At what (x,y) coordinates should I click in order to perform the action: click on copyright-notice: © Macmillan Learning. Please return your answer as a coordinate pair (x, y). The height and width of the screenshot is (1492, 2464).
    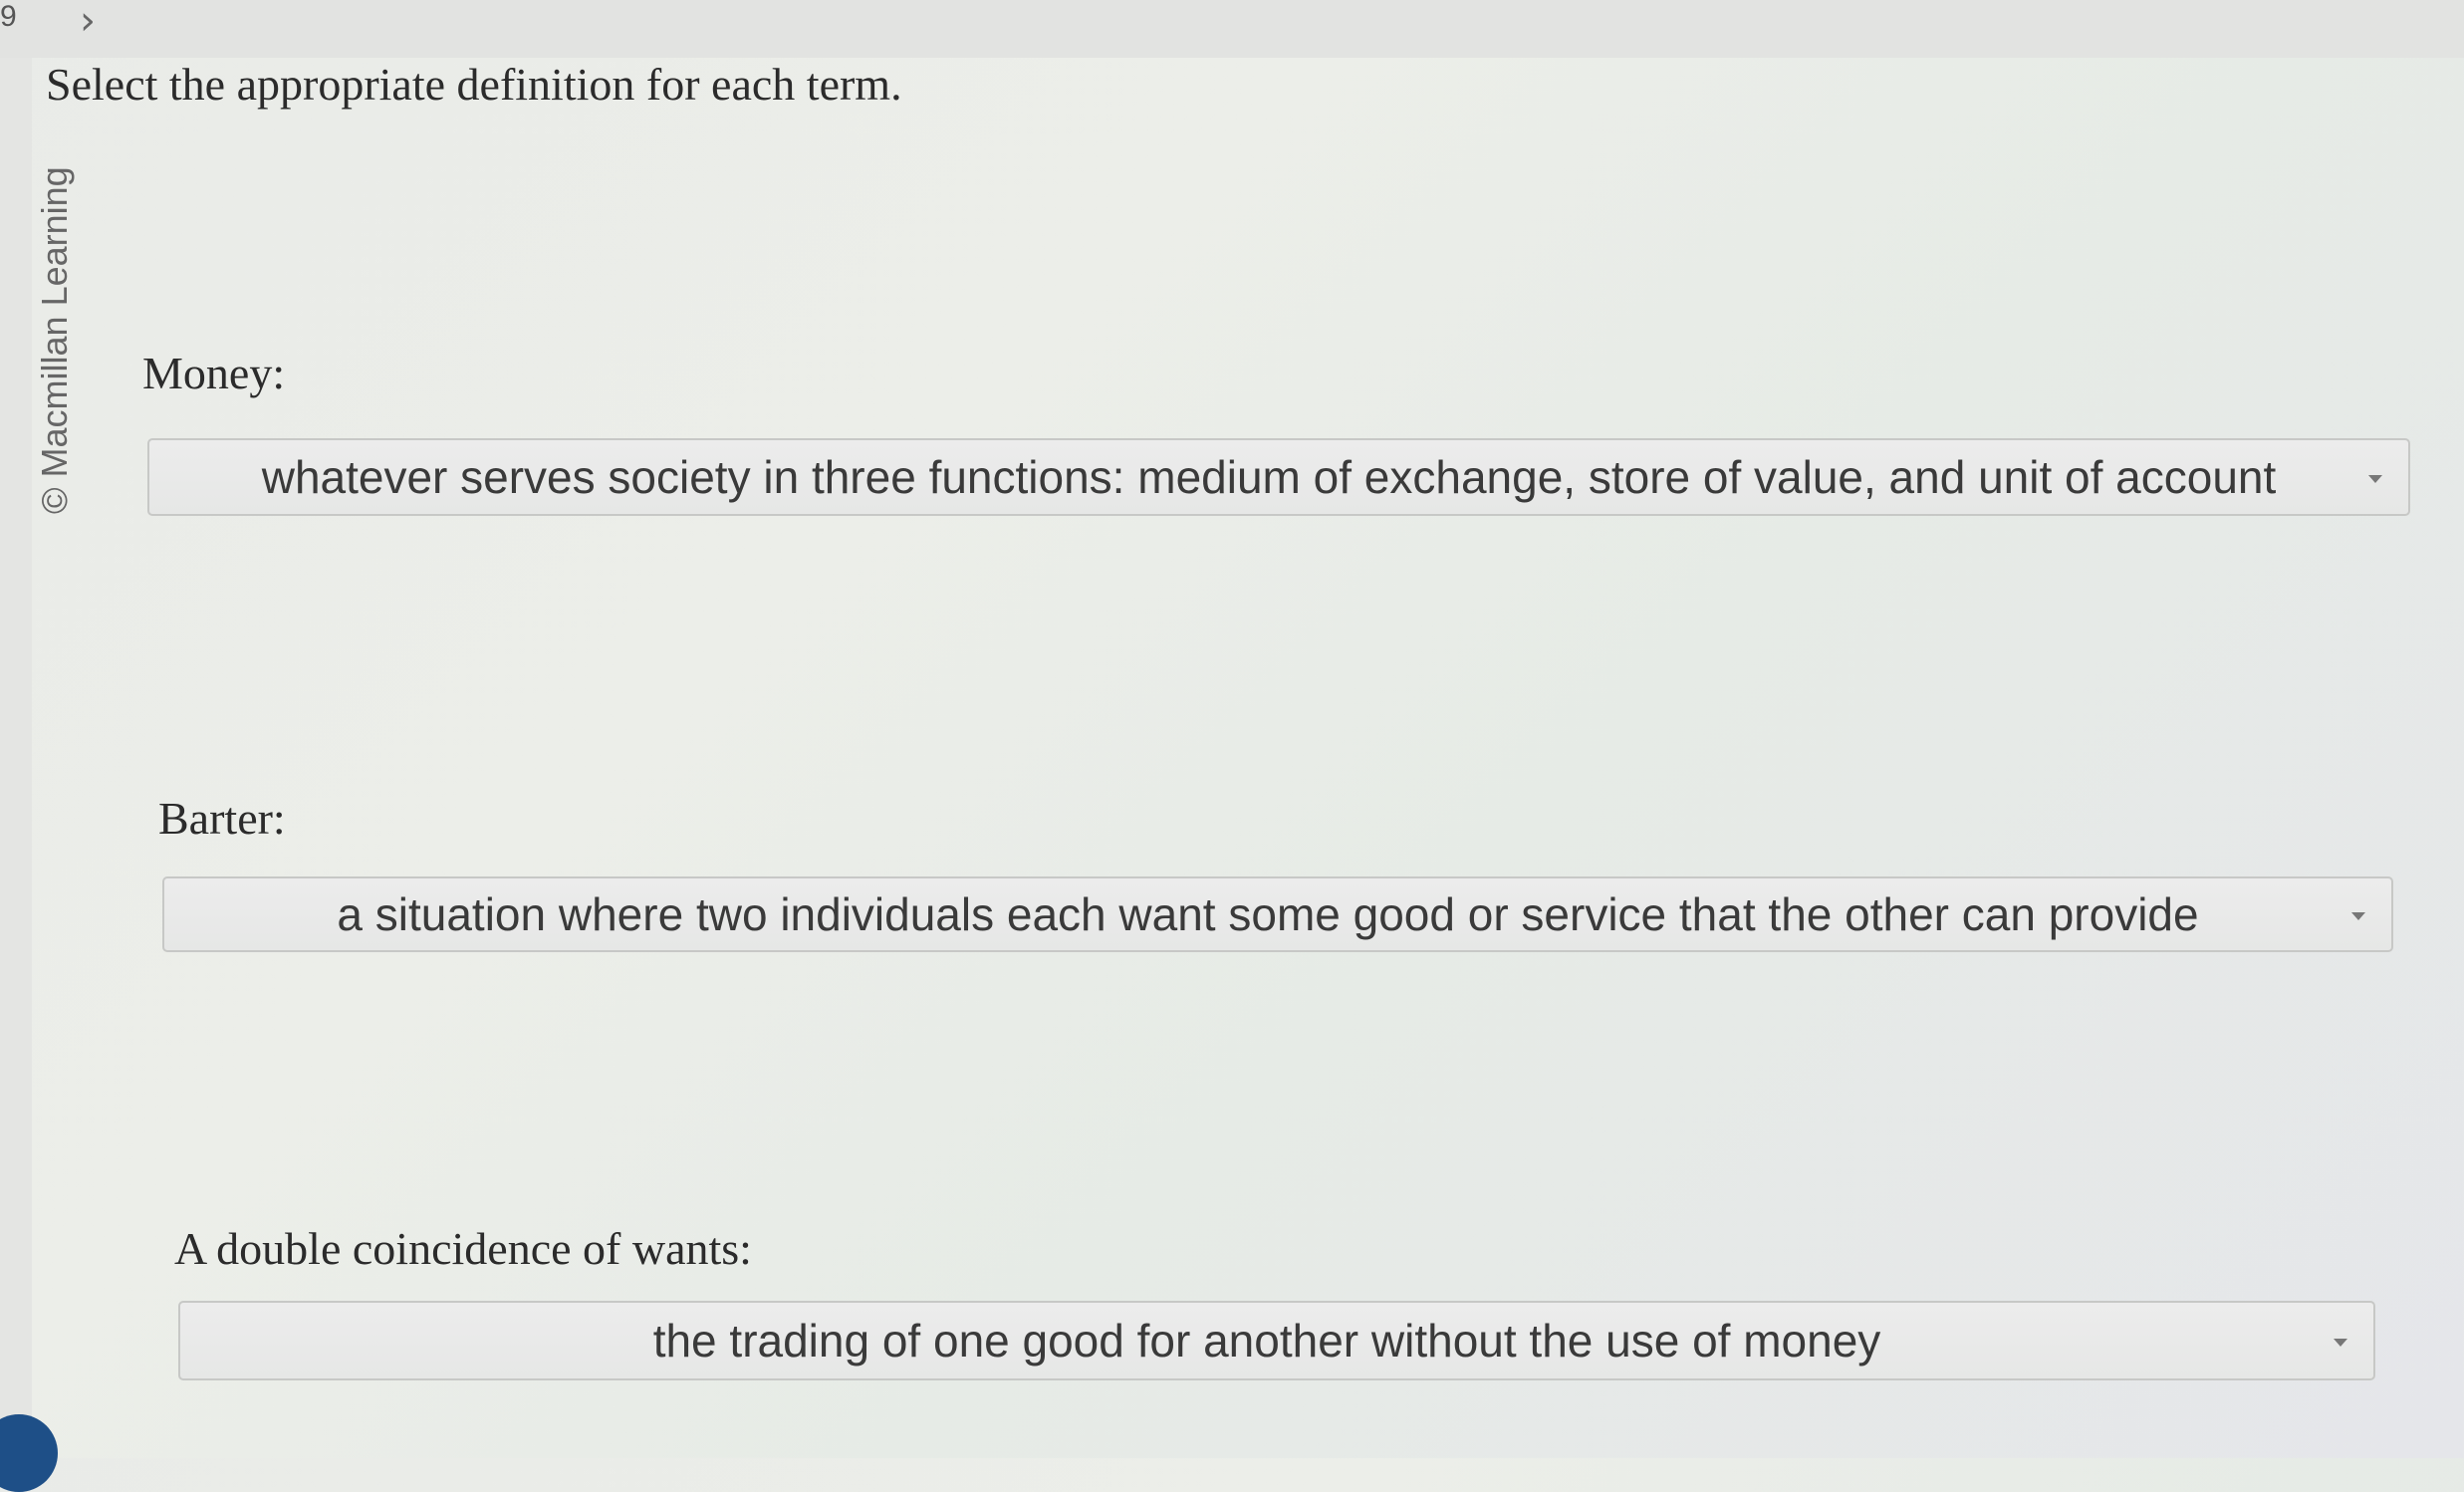
    Looking at the image, I should click on (54, 340).